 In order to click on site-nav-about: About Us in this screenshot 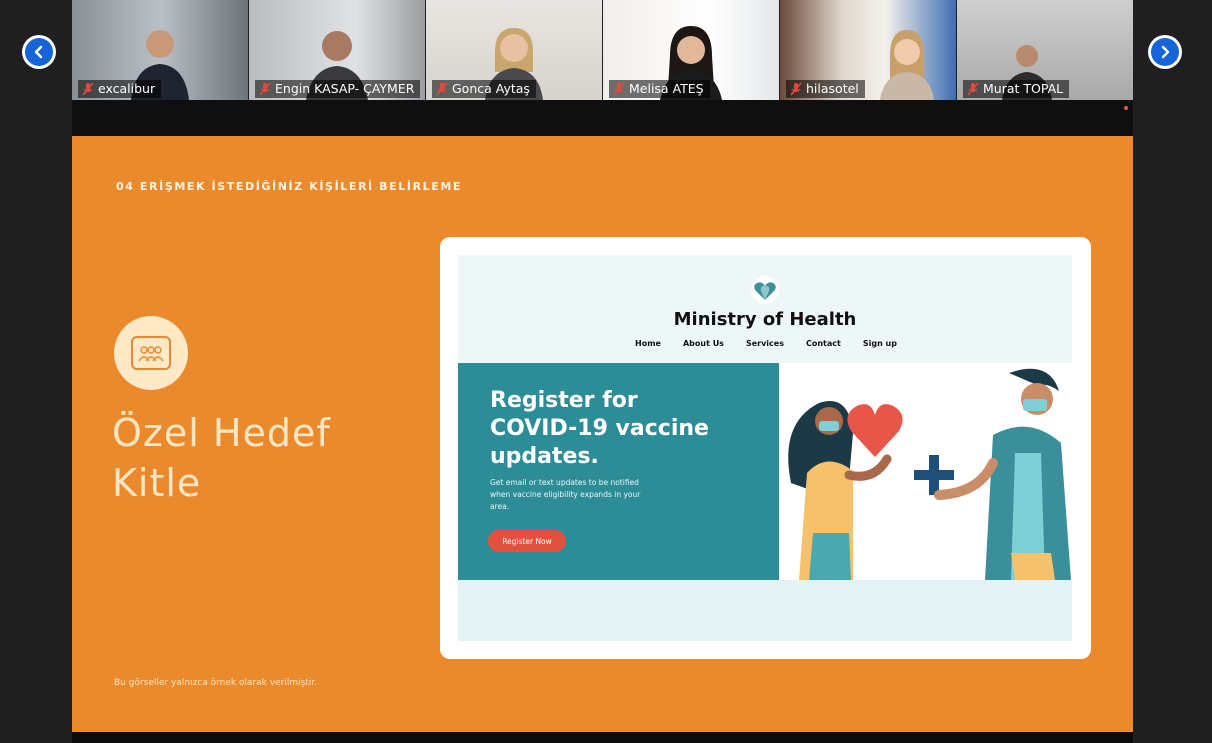, I will do `click(703, 343)`.